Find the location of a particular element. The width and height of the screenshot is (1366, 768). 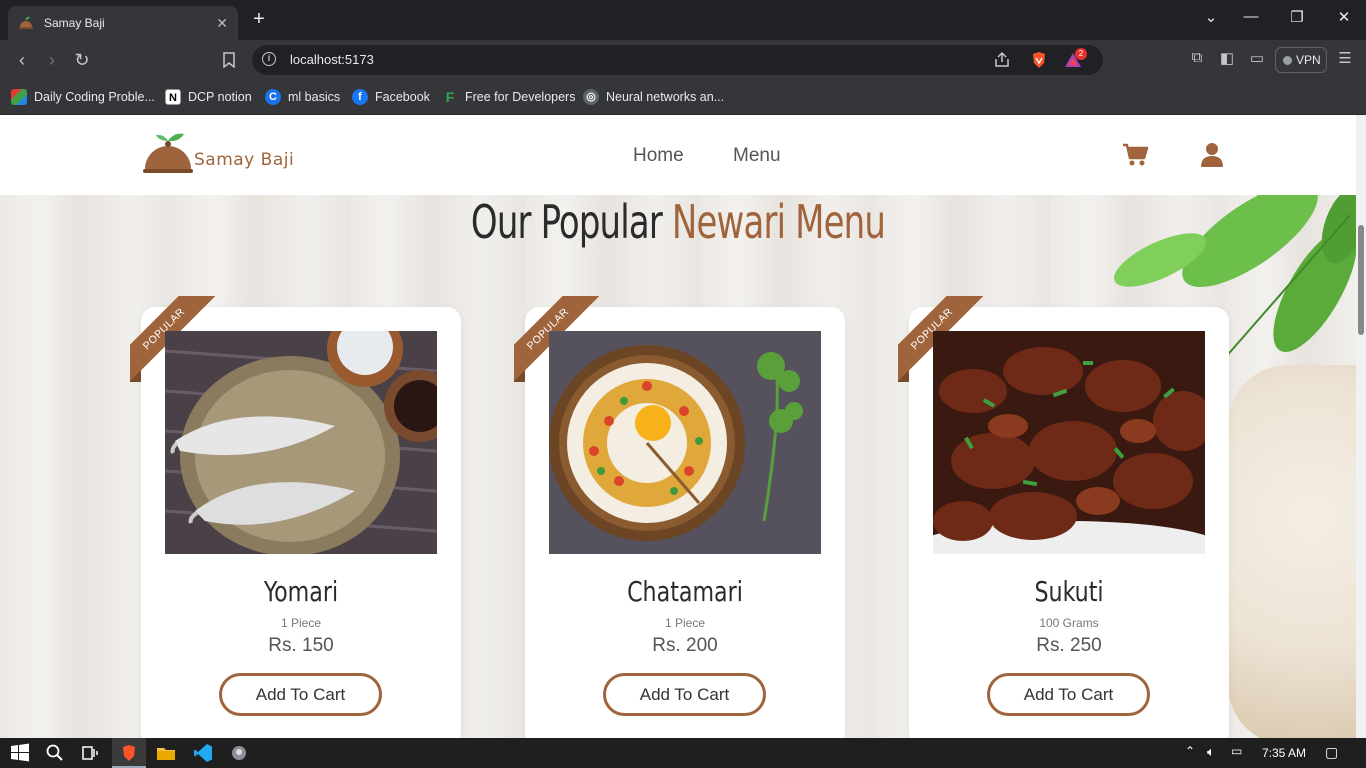

food-name: Chatamari is located at coordinates (685, 591).